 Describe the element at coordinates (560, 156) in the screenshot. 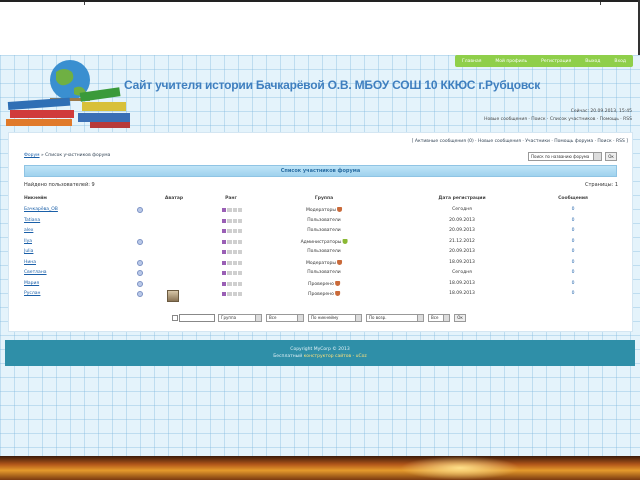

I see `forum-jump-value: Поиск по названию форума` at that location.